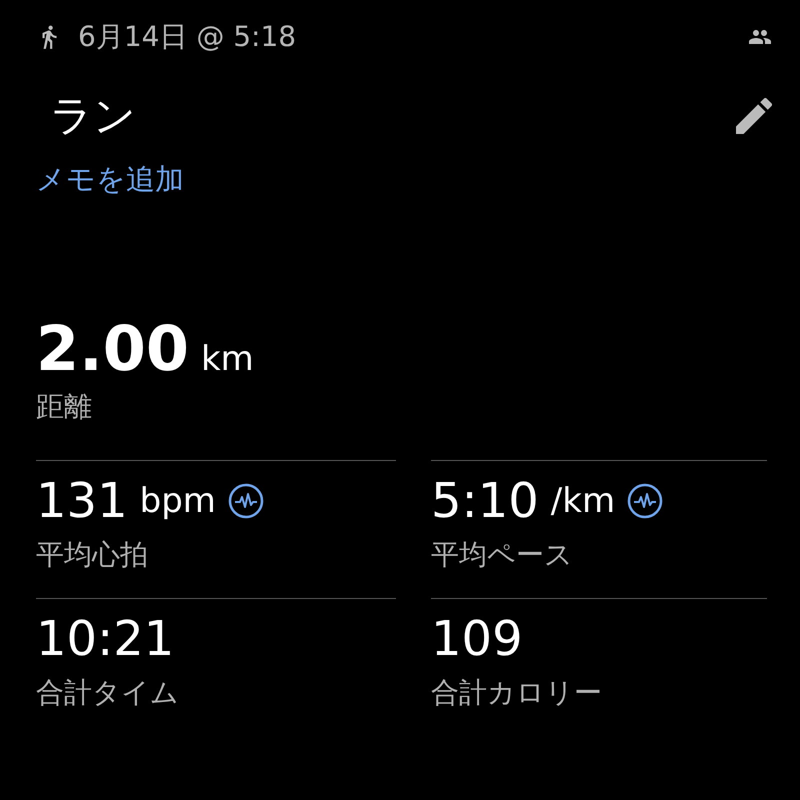 The image size is (800, 800). What do you see at coordinates (108, 692) in the screenshot?
I see `metric-label: 合計タイム` at bounding box center [108, 692].